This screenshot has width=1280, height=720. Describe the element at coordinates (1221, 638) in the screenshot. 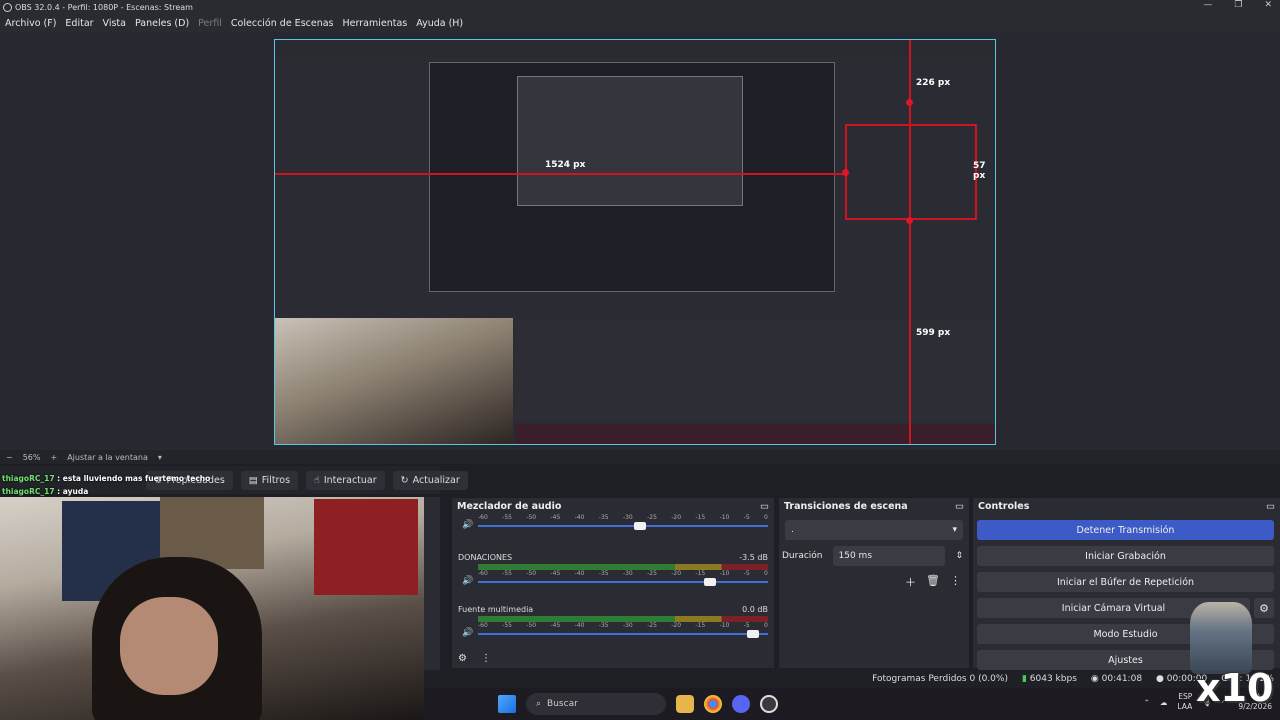

I see `dancing-figure-overlay` at that location.